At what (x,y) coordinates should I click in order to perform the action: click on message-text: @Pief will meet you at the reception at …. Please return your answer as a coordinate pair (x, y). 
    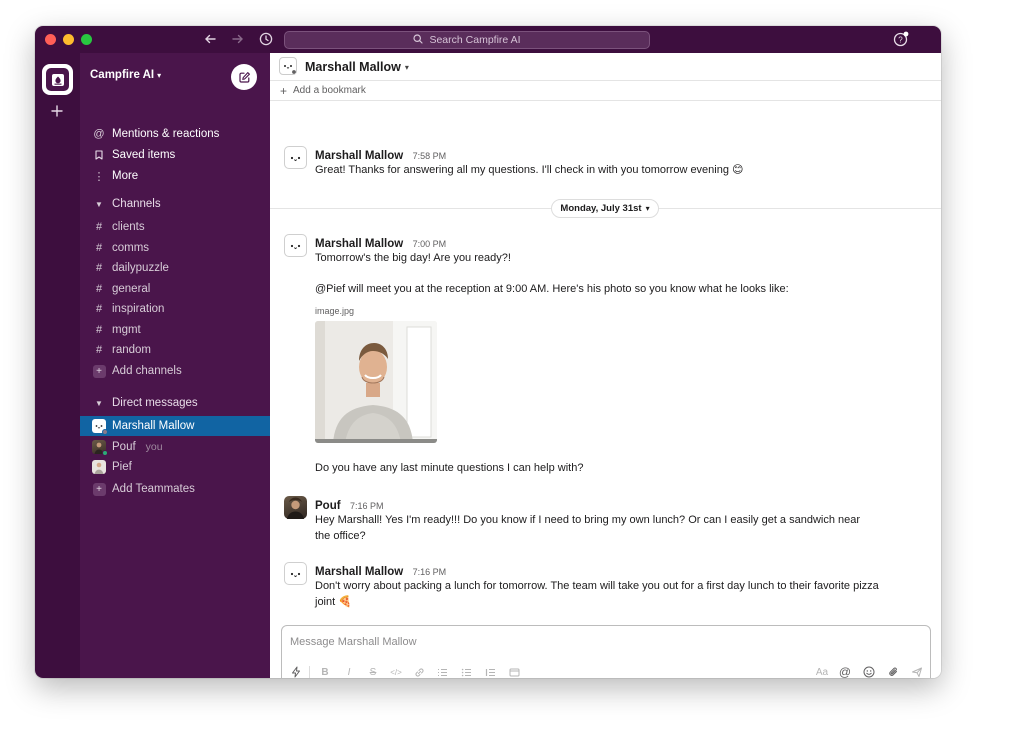
    Looking at the image, I should click on (552, 289).